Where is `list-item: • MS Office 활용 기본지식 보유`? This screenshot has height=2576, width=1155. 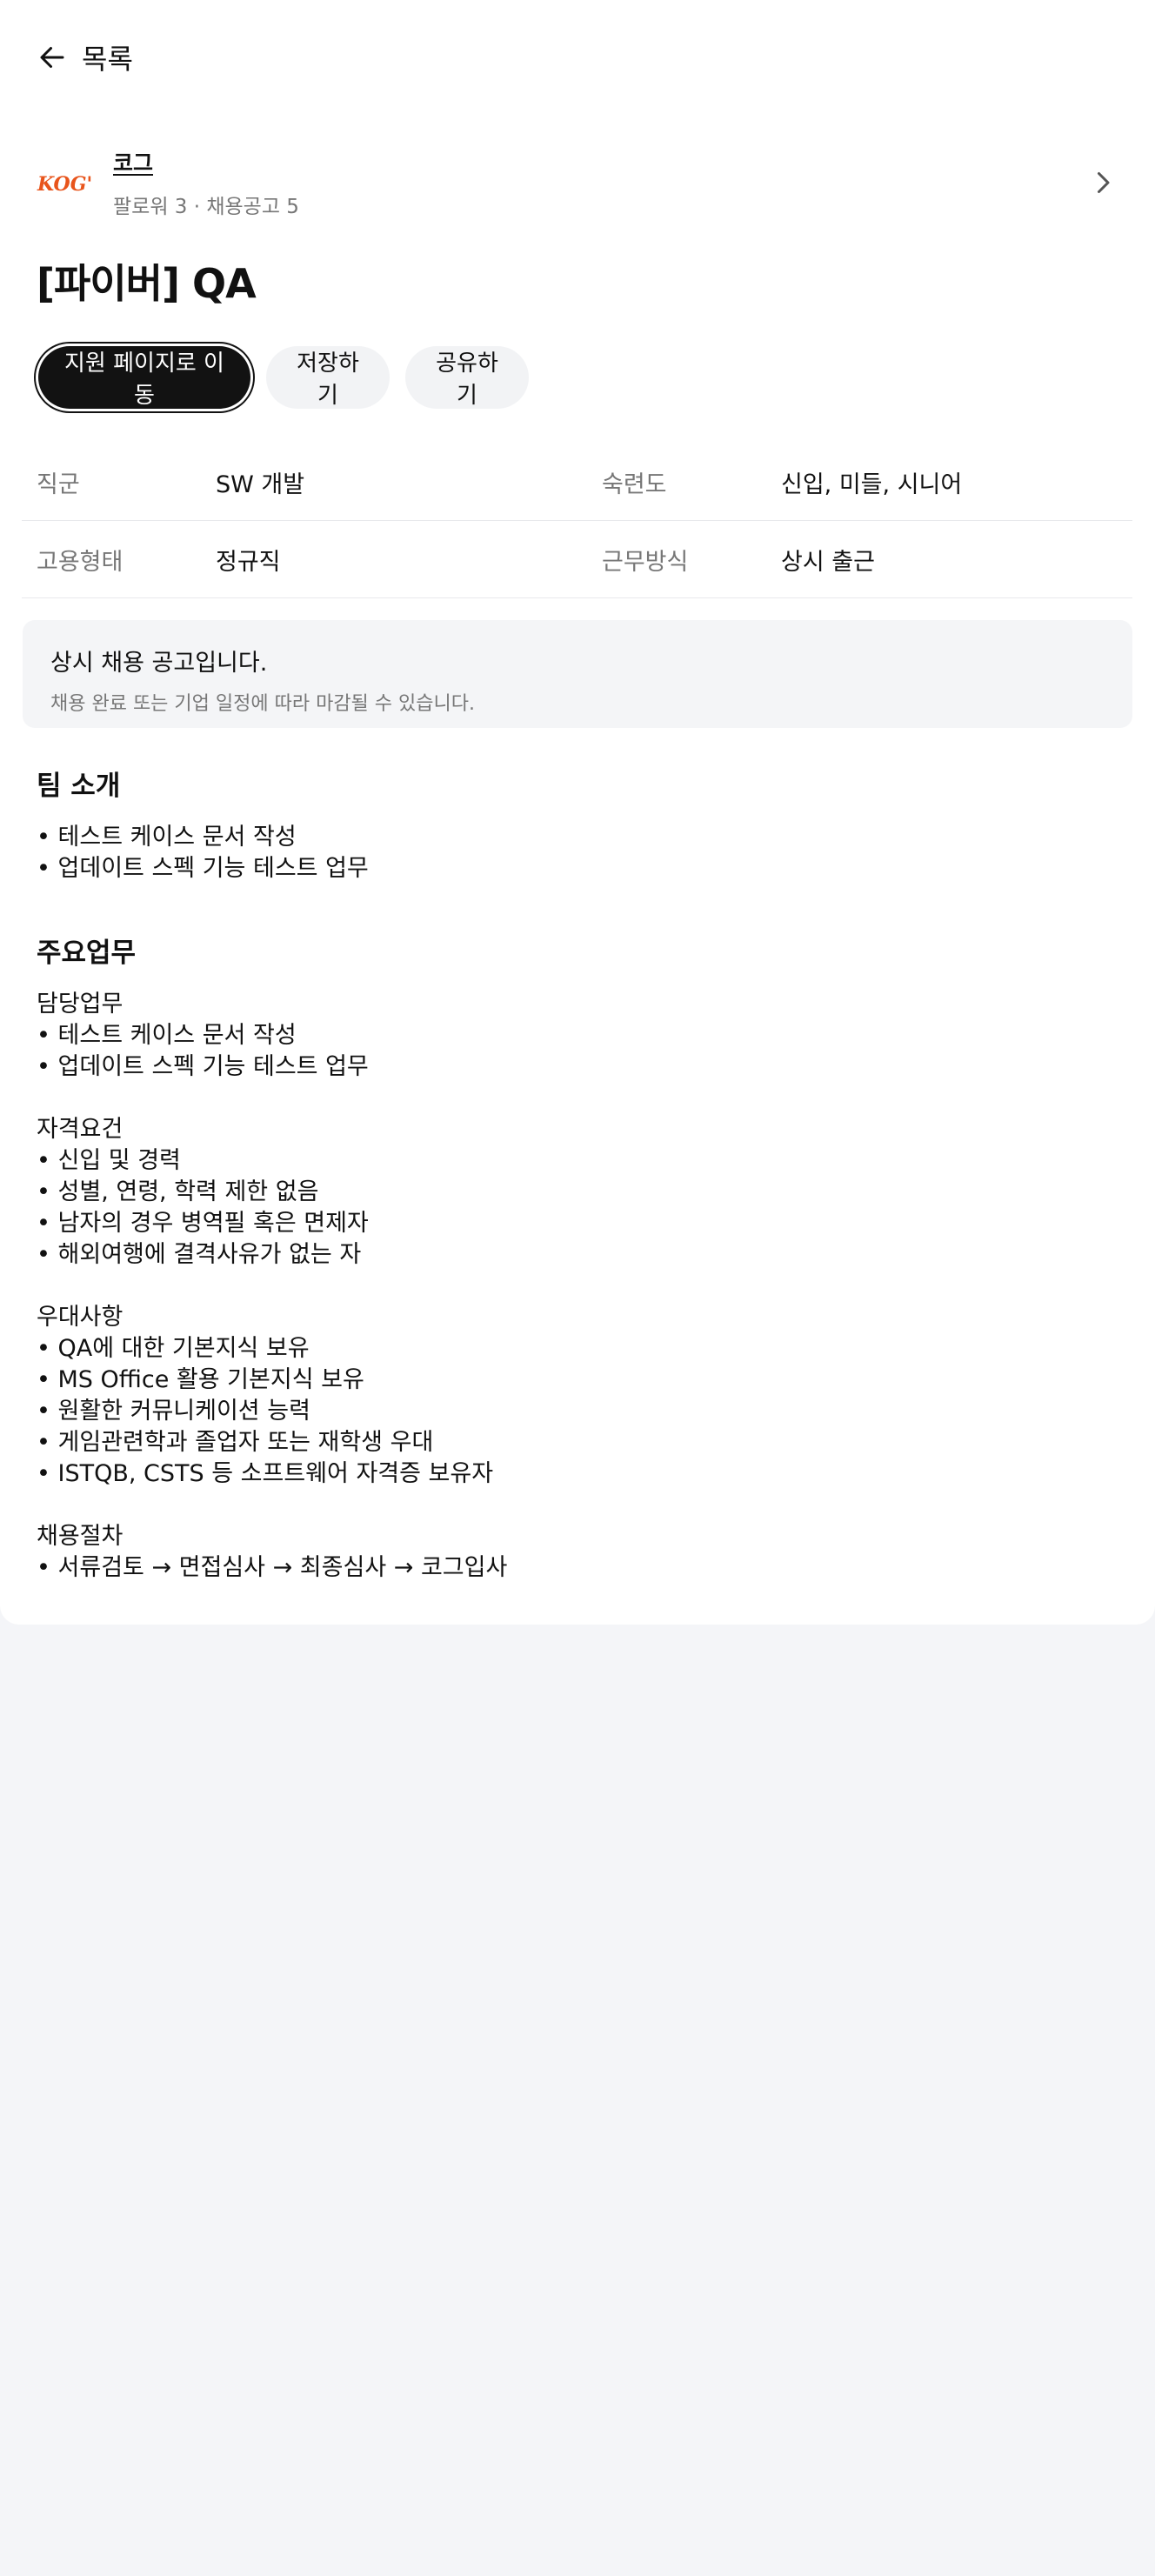
list-item: • MS Office 활용 기본지식 보유 is located at coordinates (201, 1379).